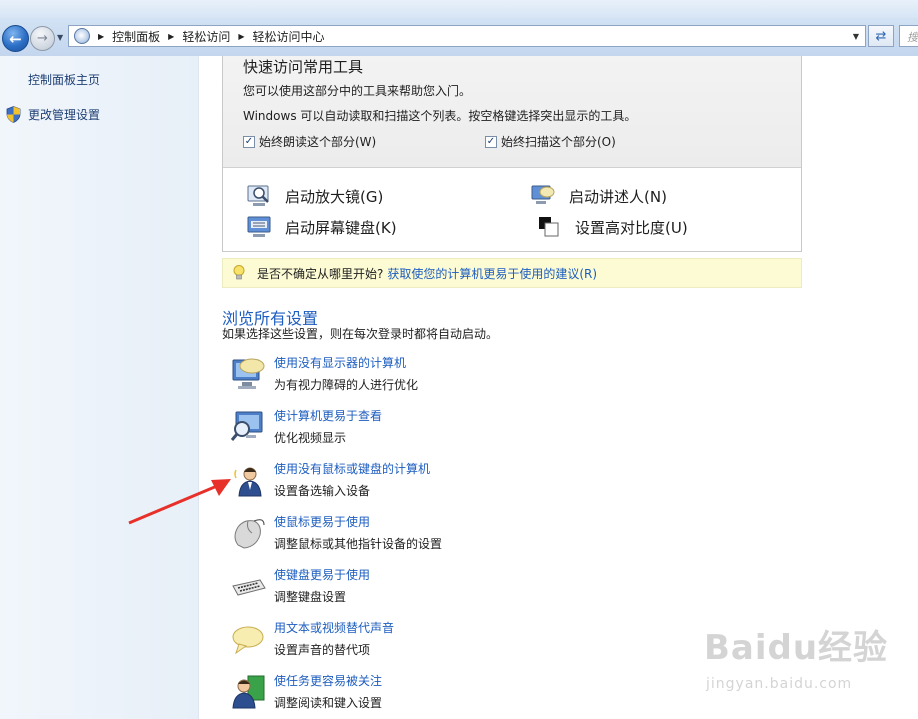 This screenshot has height=719, width=918. Describe the element at coordinates (322, 574) in the screenshot. I see `easier-keyboard-link: 使键盘更易于使用` at that location.